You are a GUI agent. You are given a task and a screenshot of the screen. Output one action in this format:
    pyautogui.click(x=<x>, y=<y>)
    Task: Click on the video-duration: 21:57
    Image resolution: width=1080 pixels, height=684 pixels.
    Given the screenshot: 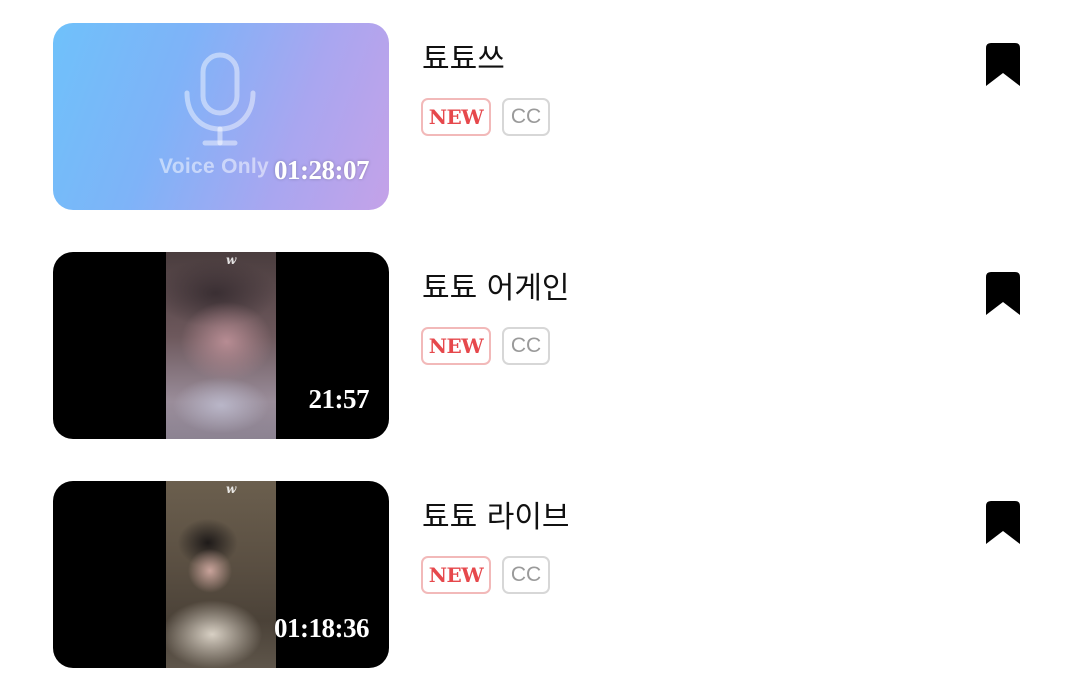 What is the action you would take?
    pyautogui.click(x=339, y=399)
    